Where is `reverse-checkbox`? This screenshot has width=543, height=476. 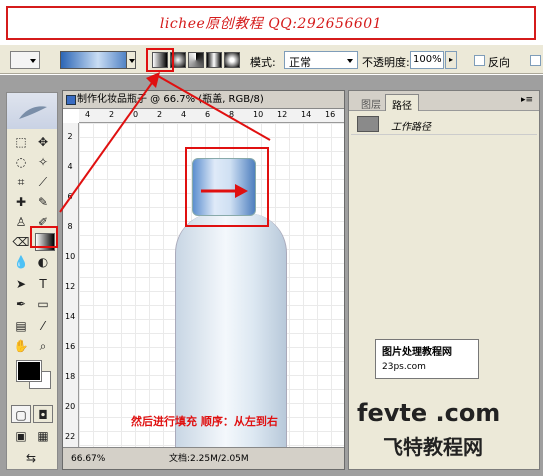
reverse-checkbox is located at coordinates (479, 60).